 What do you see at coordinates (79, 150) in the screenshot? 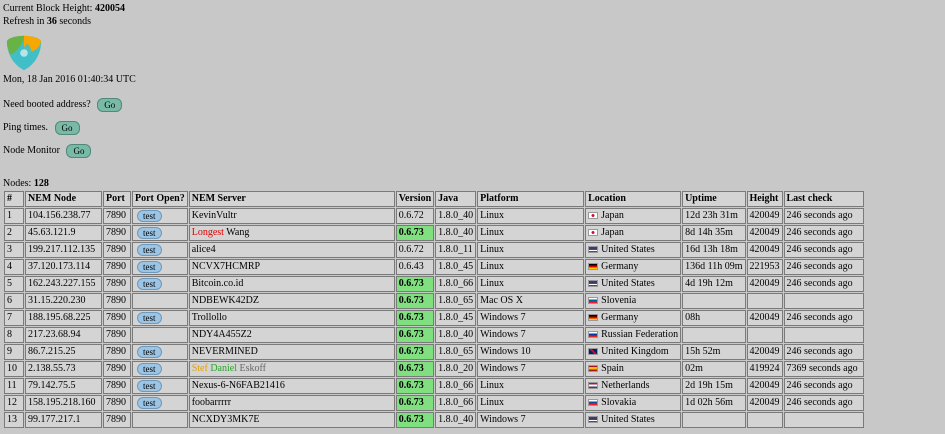
I see `node-monitor-go-button: Go` at bounding box center [79, 150].